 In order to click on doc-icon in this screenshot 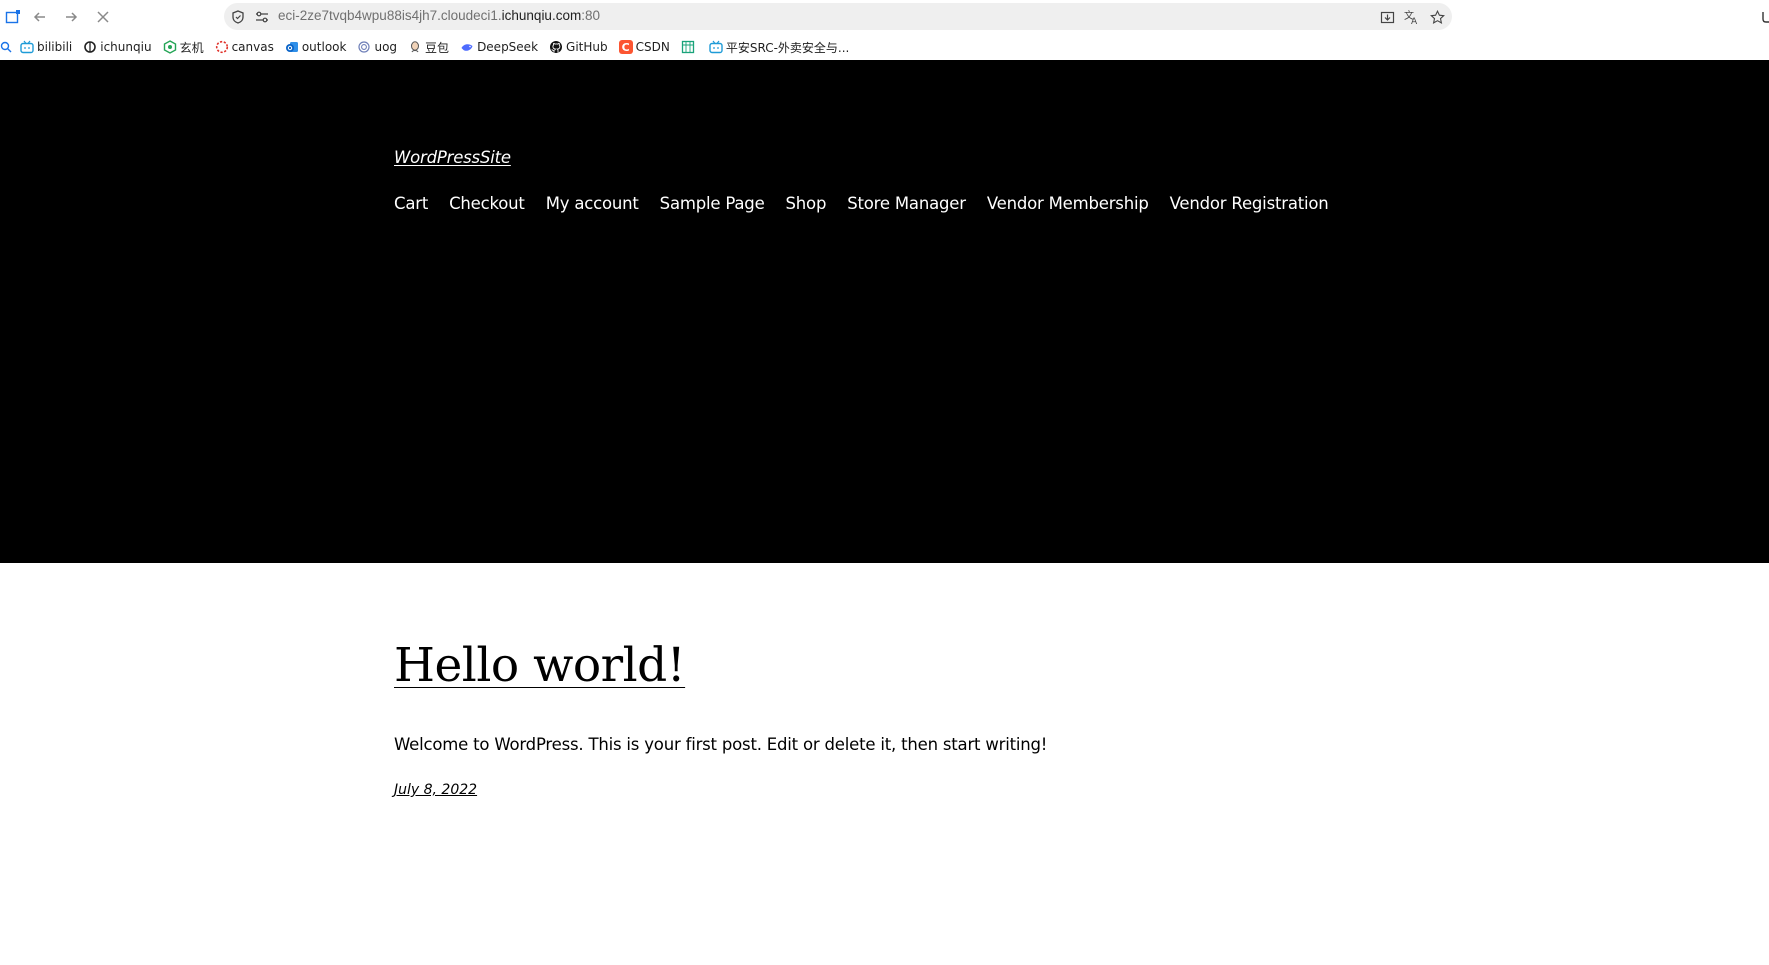, I will do `click(688, 47)`.